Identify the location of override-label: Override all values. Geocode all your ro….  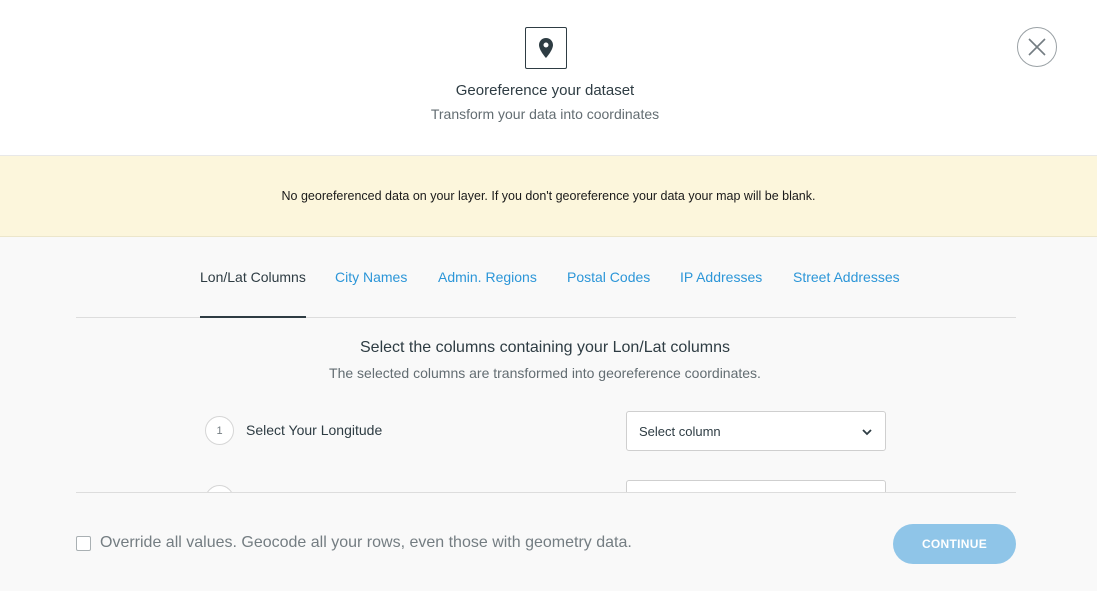
(366, 543).